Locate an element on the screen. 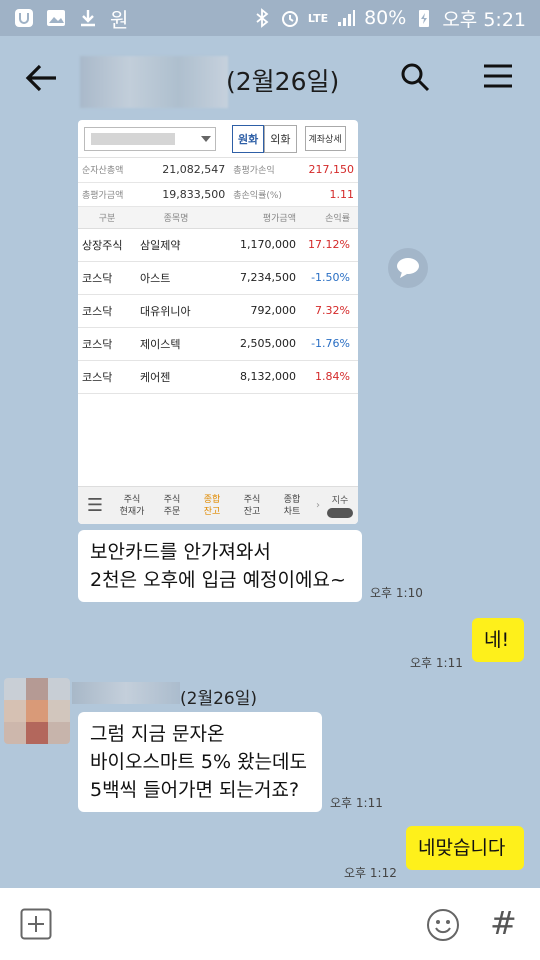 The height and width of the screenshot is (960, 540). image-header: 원화 외화 계좌상세 is located at coordinates (218, 139).